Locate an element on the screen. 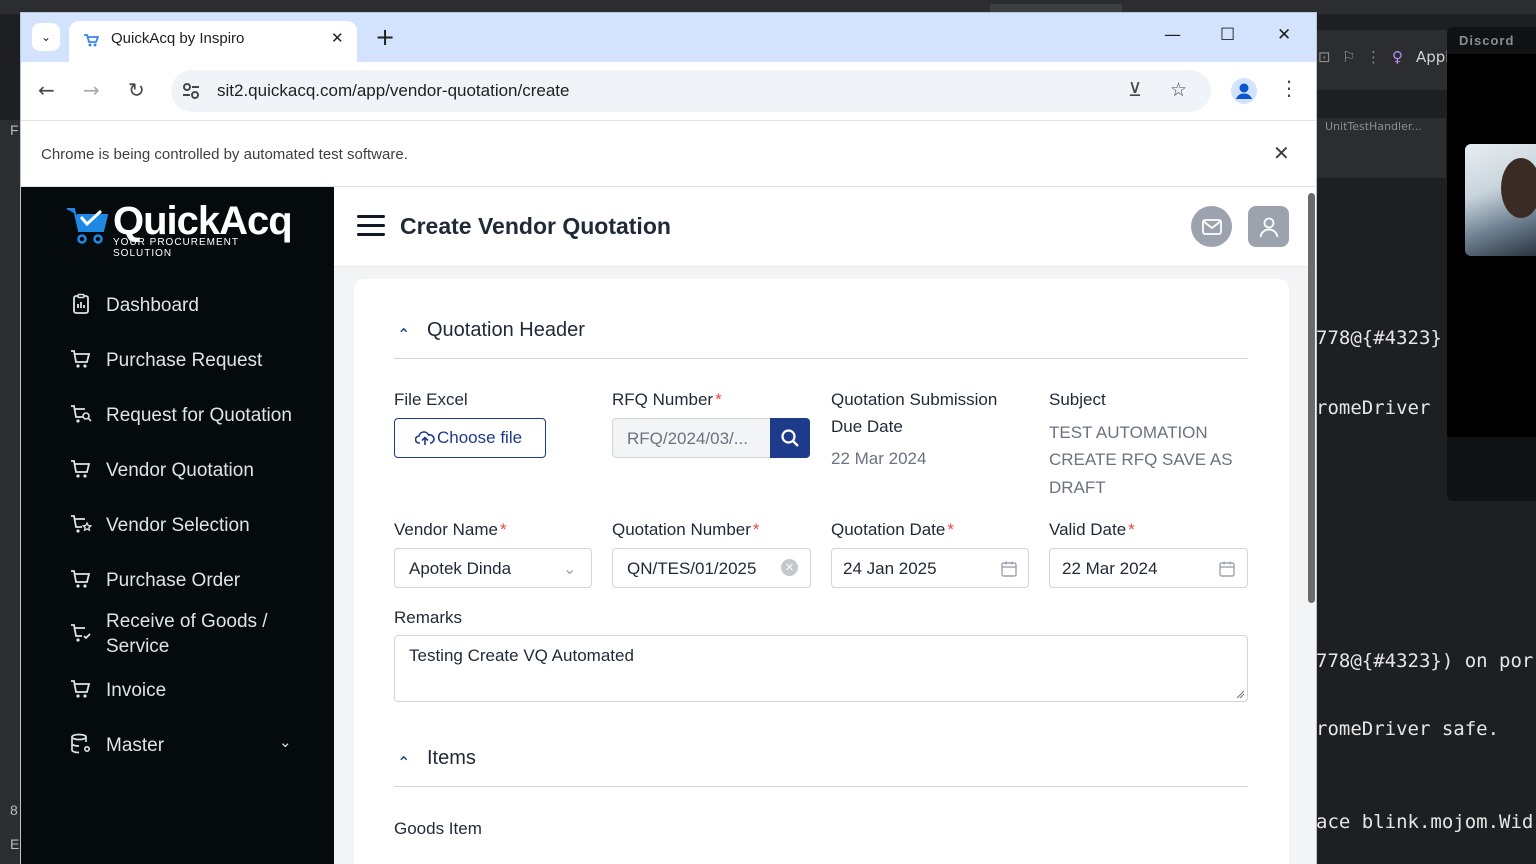 The width and height of the screenshot is (1536, 864). sidebar-item-dashboard: Dashboard is located at coordinates (194, 304).